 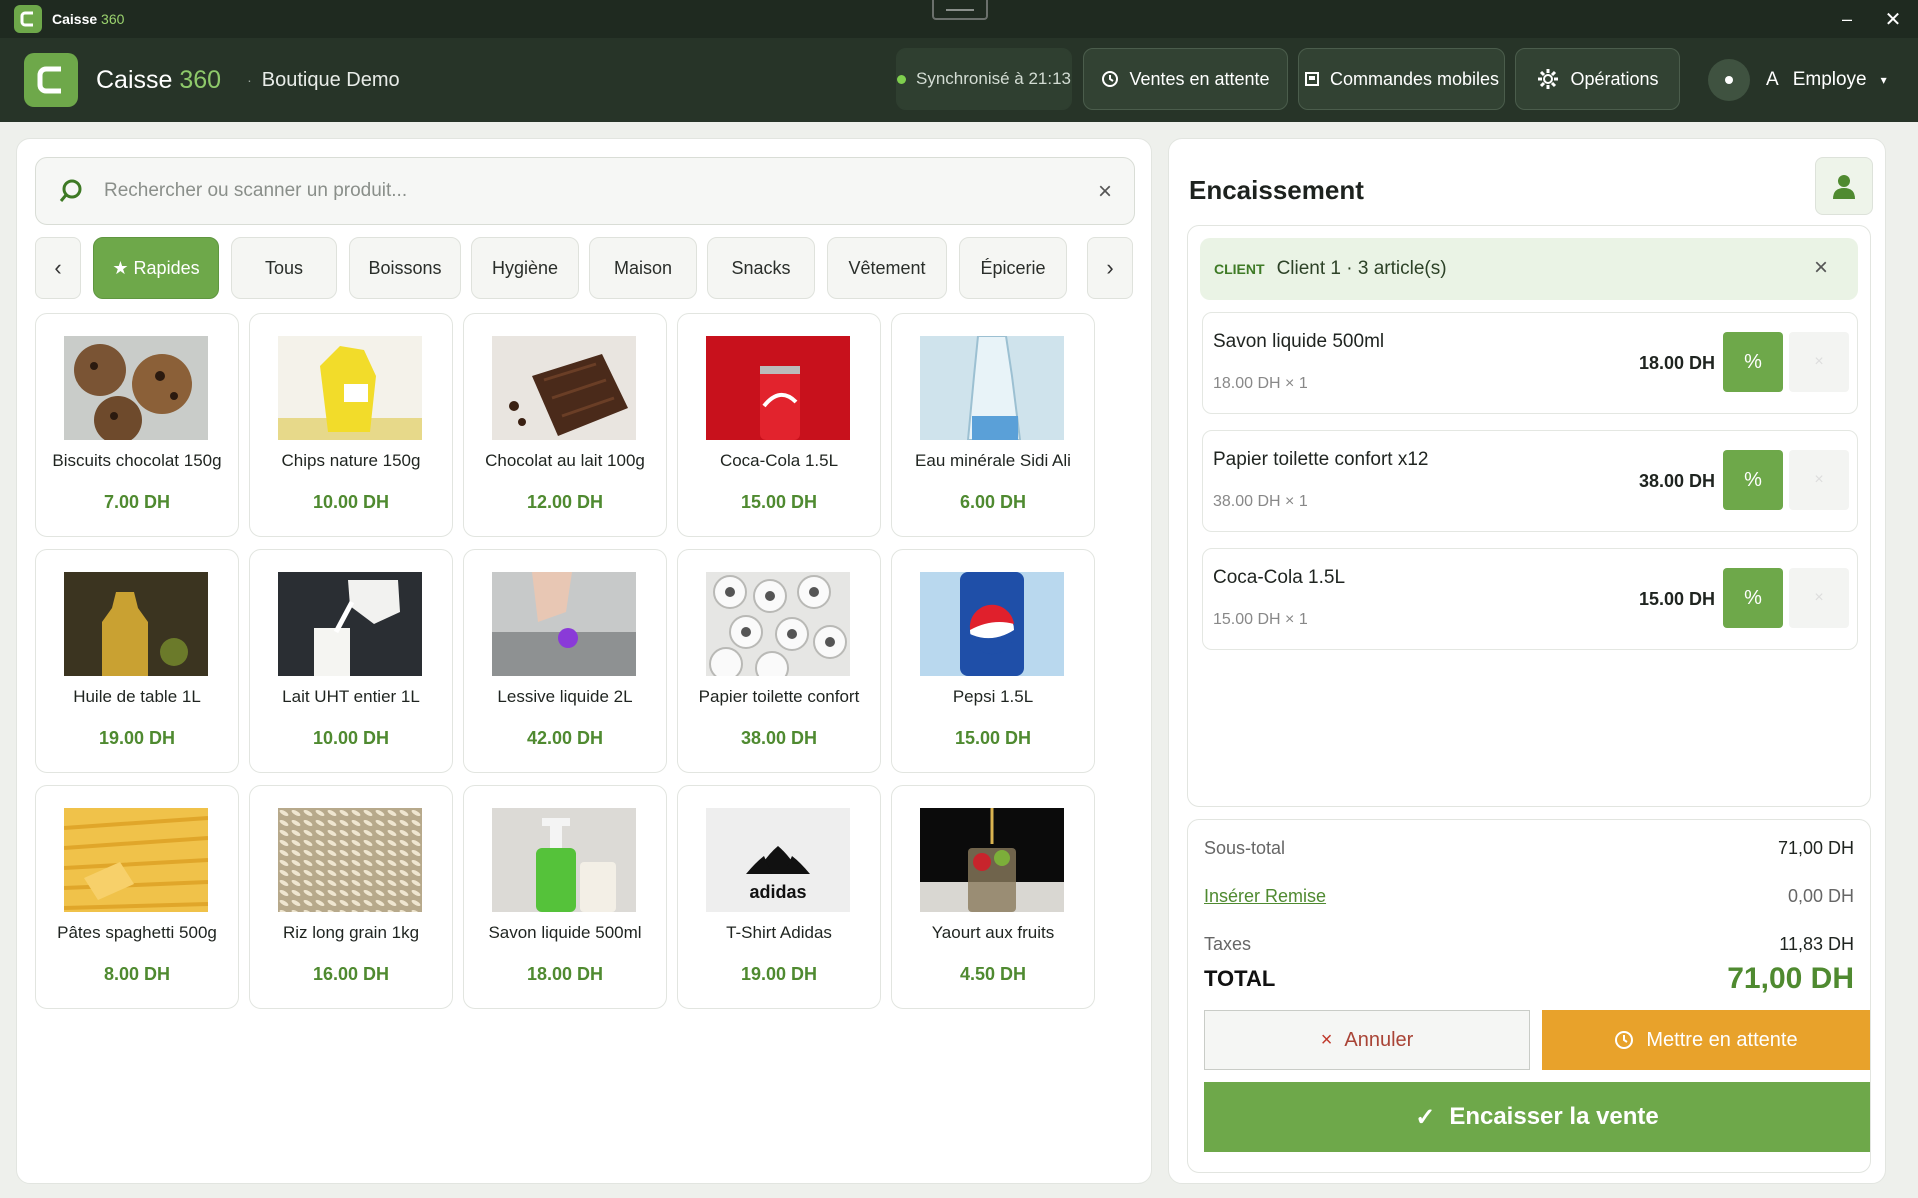 I want to click on close-window-button: ✕, so click(x=1893, y=19).